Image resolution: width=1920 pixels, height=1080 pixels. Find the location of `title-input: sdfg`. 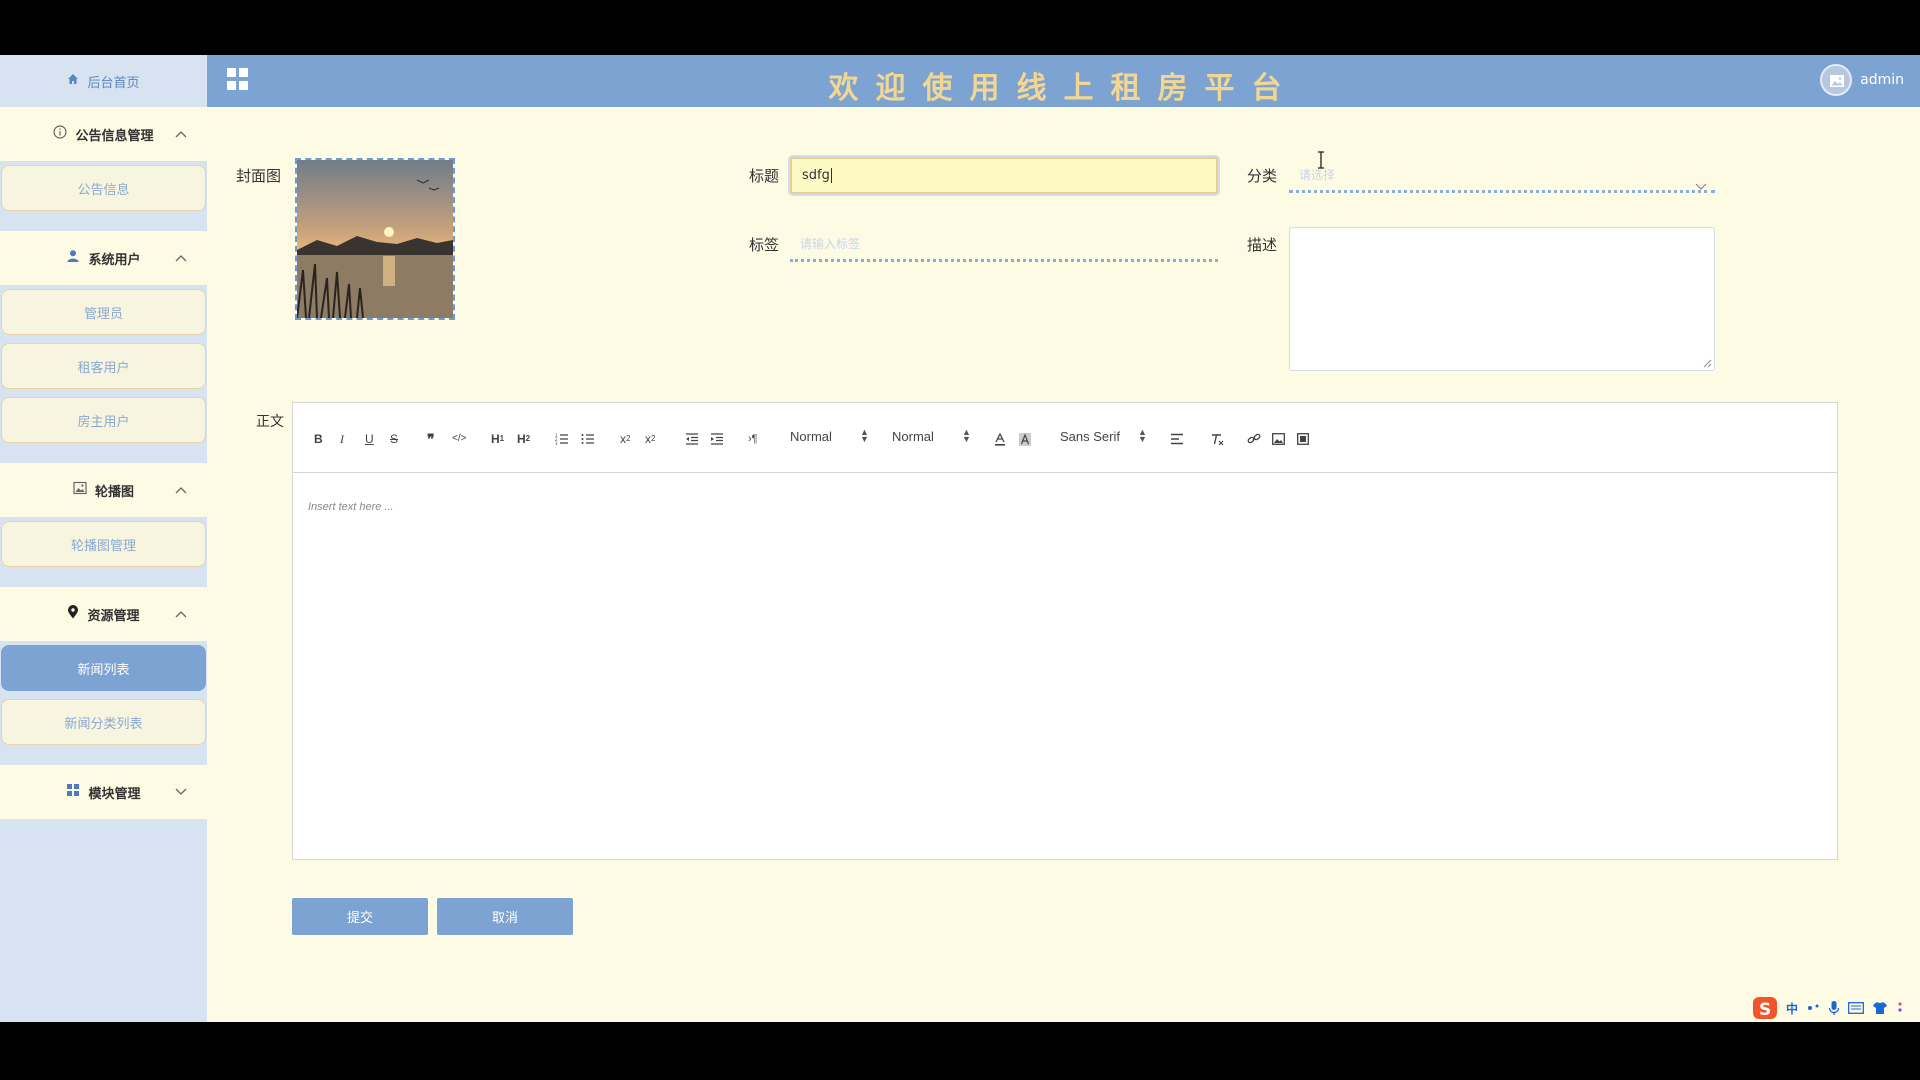

title-input: sdfg is located at coordinates (1004, 175).